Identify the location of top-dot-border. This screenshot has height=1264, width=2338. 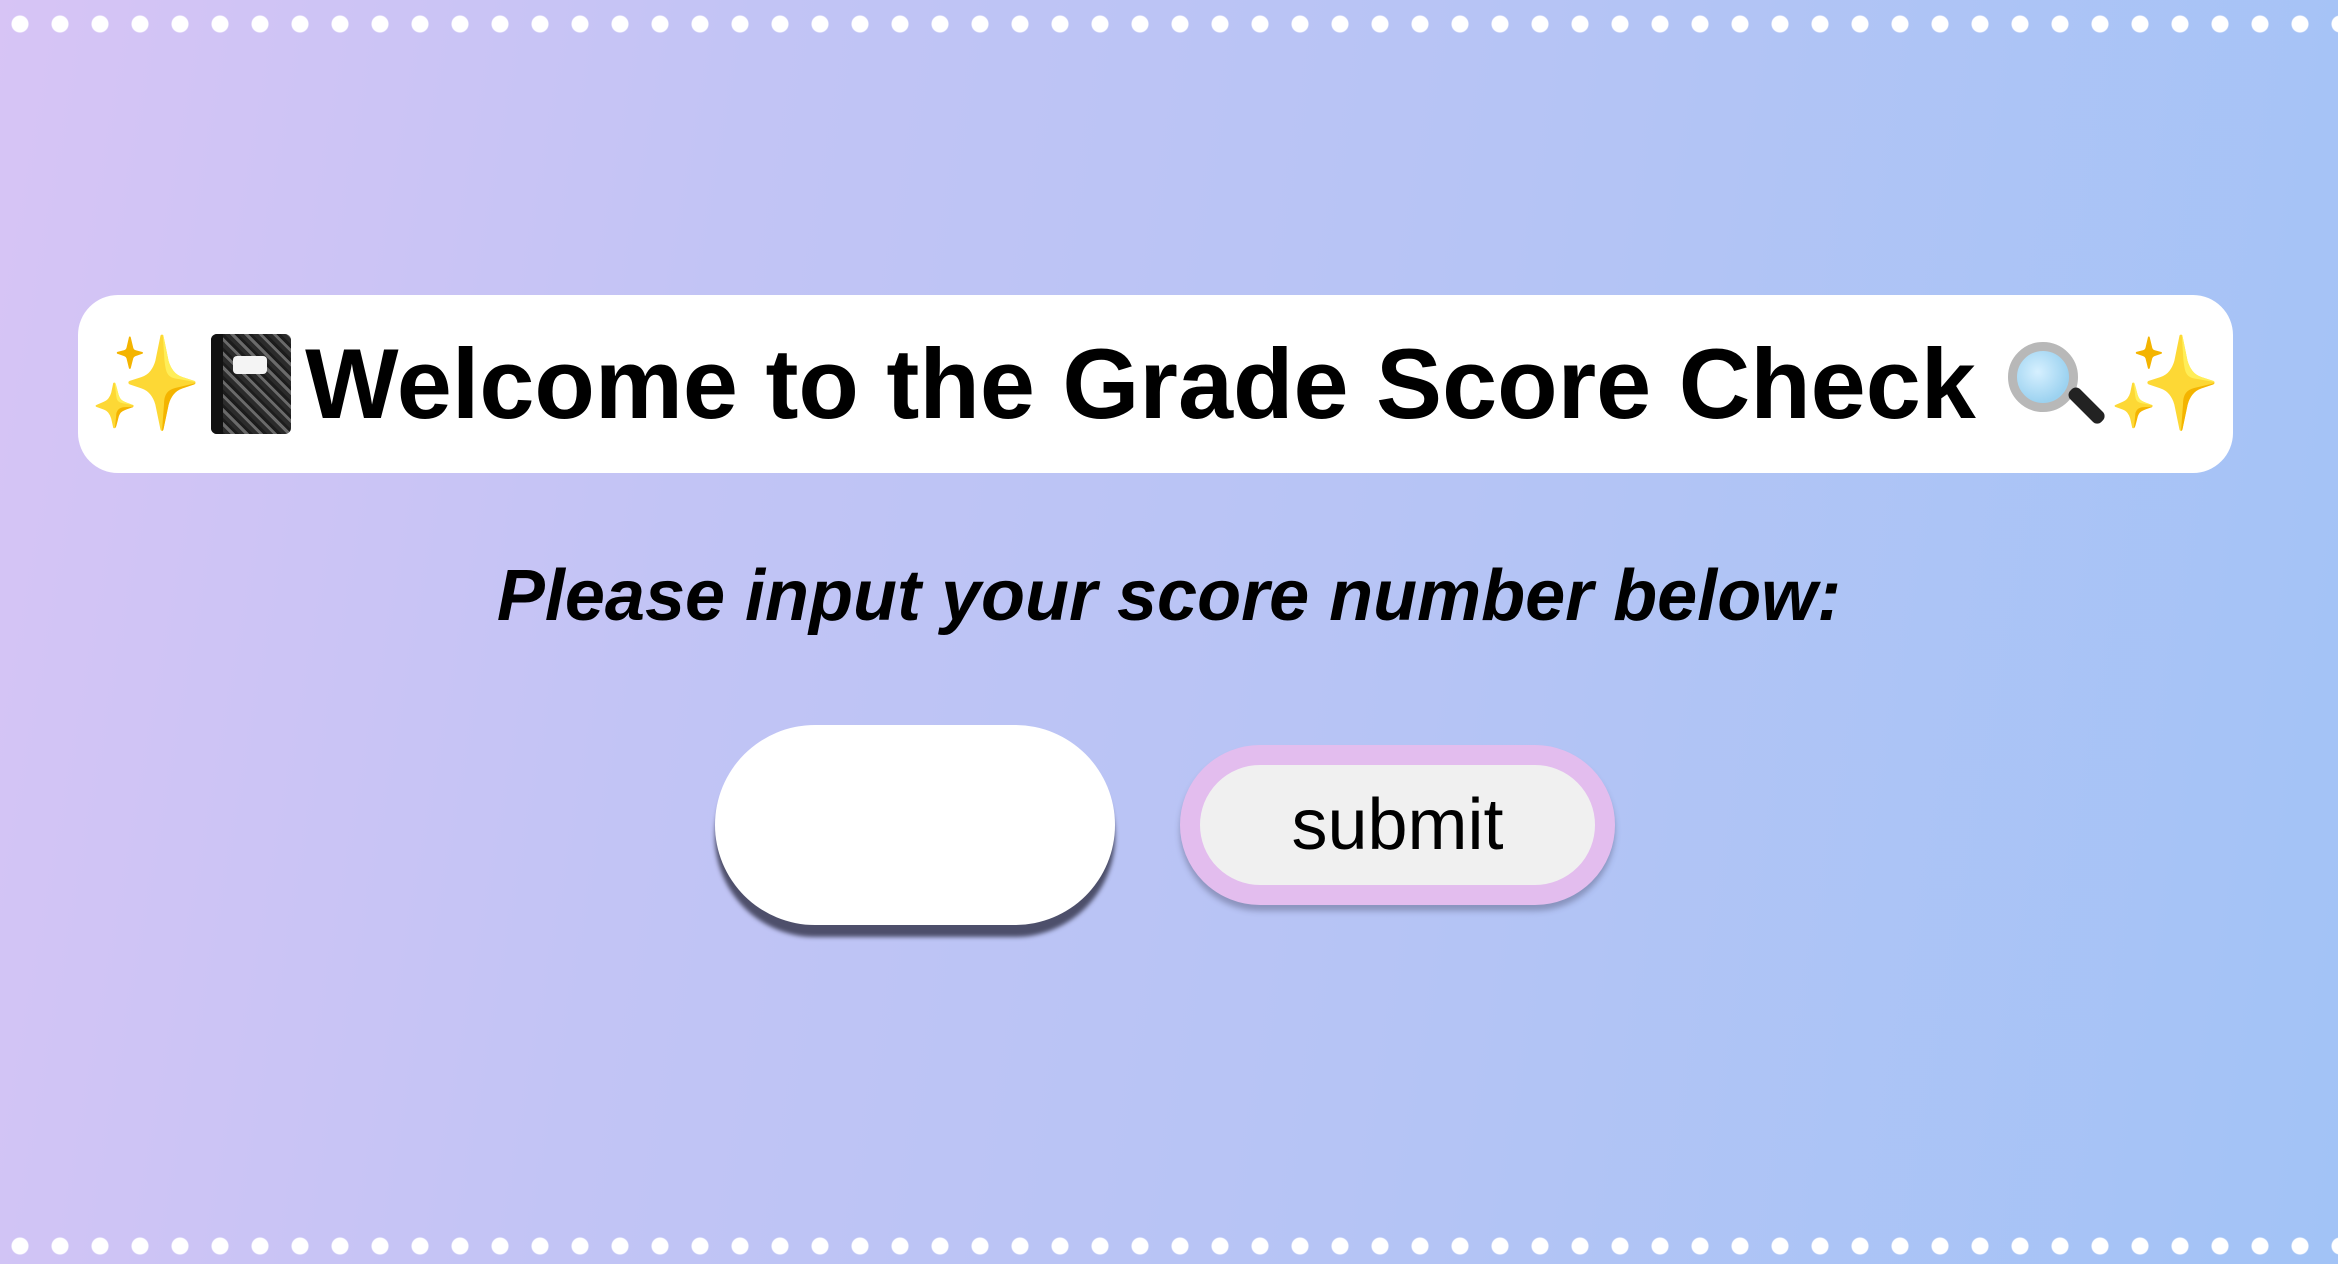
(1169, 24).